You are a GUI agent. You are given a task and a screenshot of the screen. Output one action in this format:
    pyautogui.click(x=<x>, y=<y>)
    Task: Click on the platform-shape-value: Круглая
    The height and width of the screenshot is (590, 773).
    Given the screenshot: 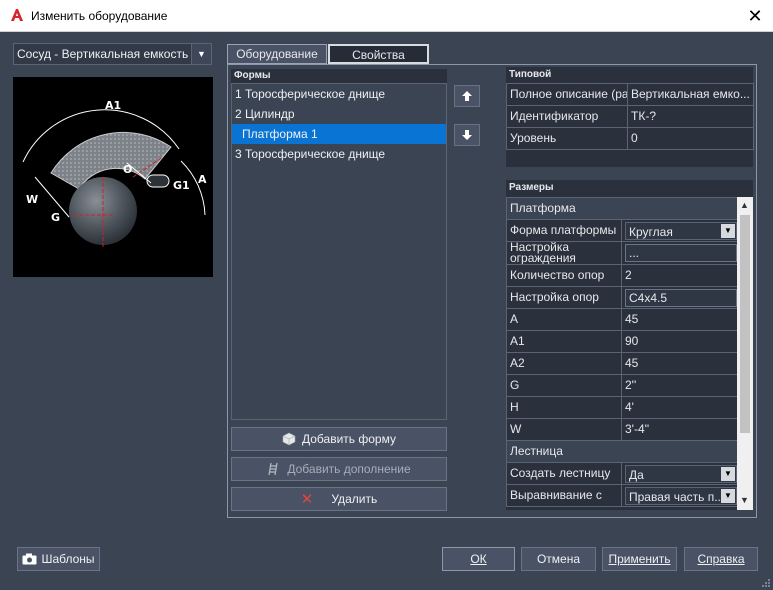 What is the action you would take?
    pyautogui.click(x=651, y=231)
    